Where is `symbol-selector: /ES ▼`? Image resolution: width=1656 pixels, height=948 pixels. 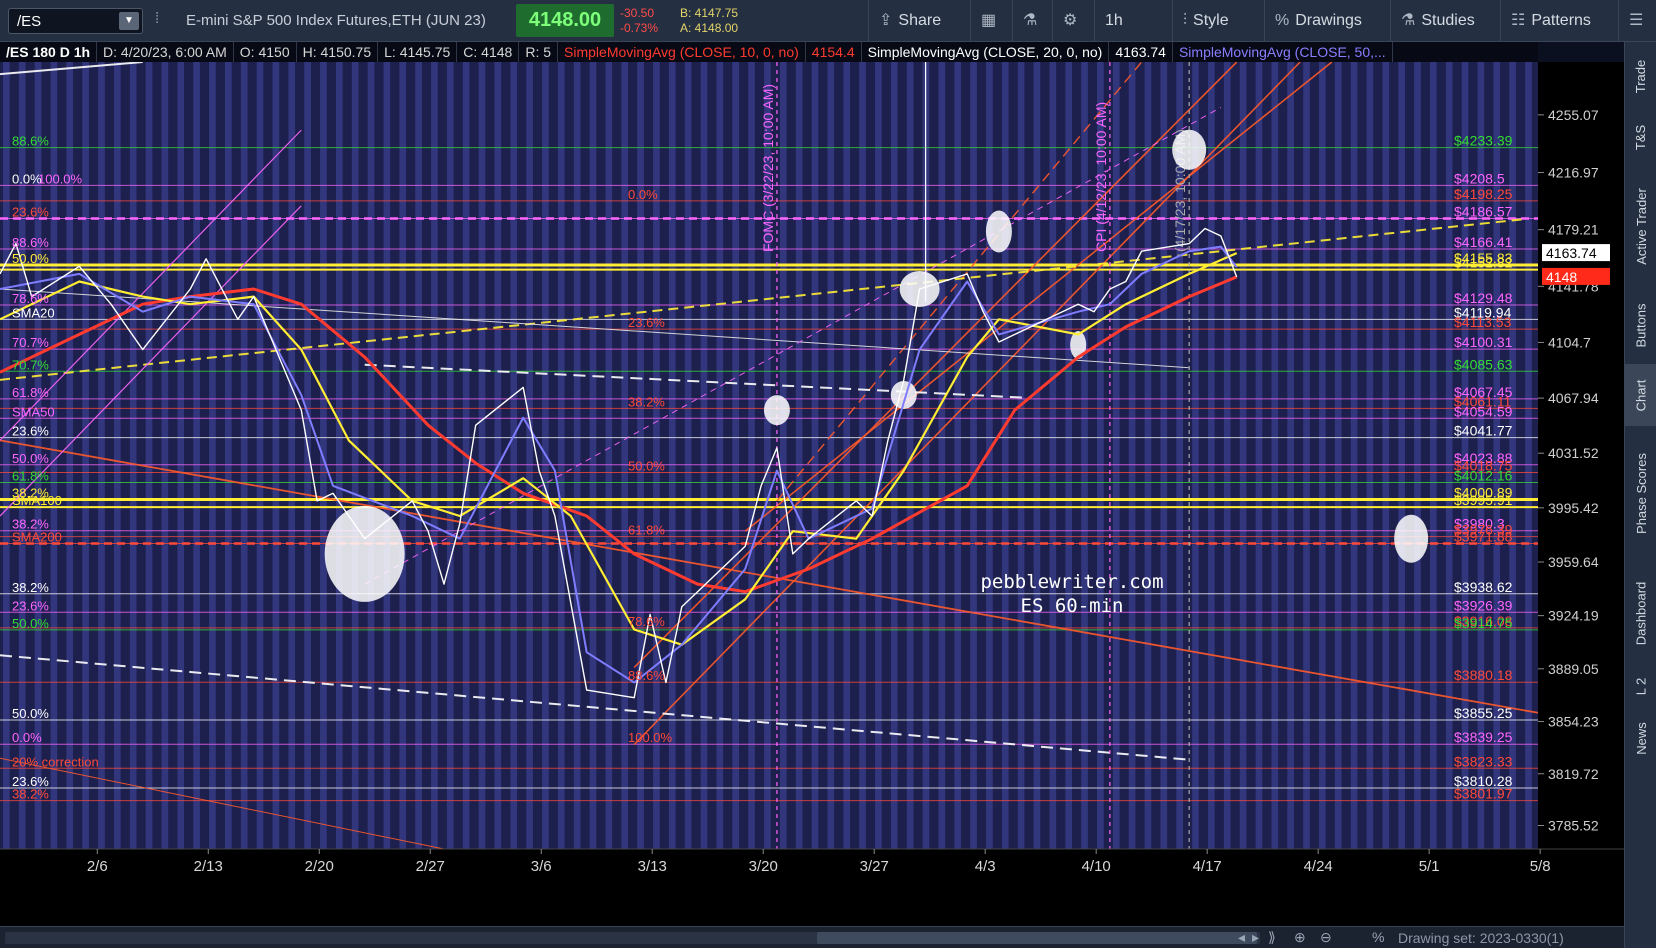 symbol-selector: /ES ▼ is located at coordinates (75, 21).